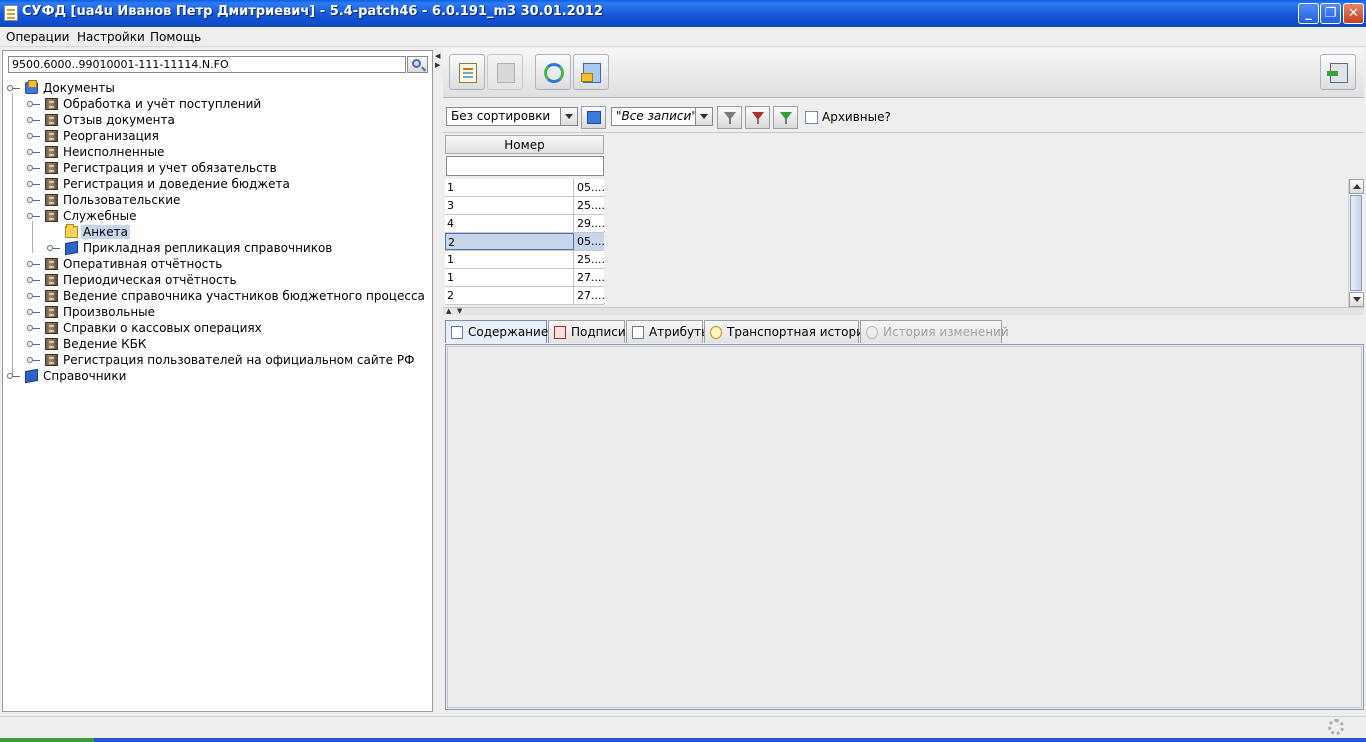 This screenshot has height=742, width=1366. Describe the element at coordinates (903, 311) in the screenshot. I see `horizontal-splitter: ▲ ▼` at that location.